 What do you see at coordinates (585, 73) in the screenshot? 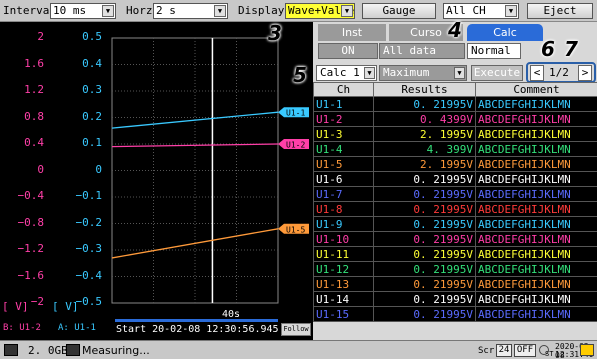
I see `next-page-button: >` at bounding box center [585, 73].